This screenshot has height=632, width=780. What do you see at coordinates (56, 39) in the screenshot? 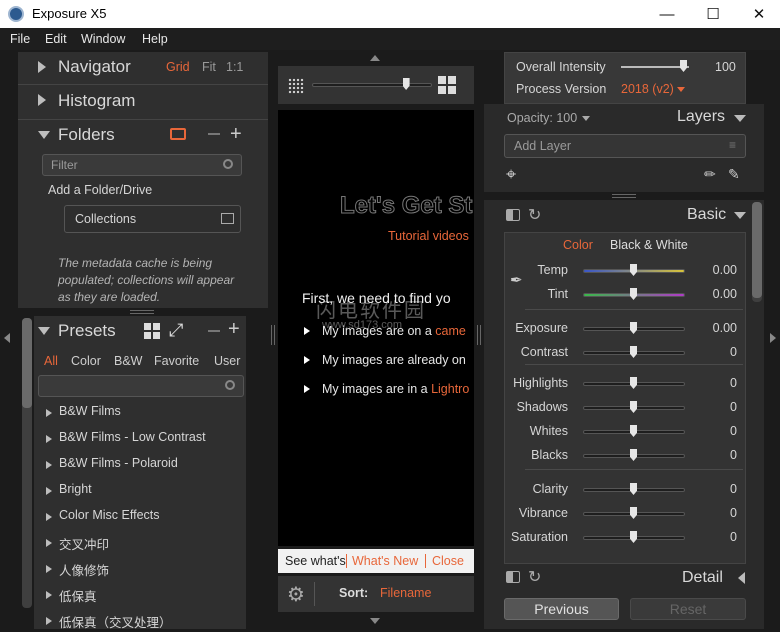
I see `menu-edit: Edit` at bounding box center [56, 39].